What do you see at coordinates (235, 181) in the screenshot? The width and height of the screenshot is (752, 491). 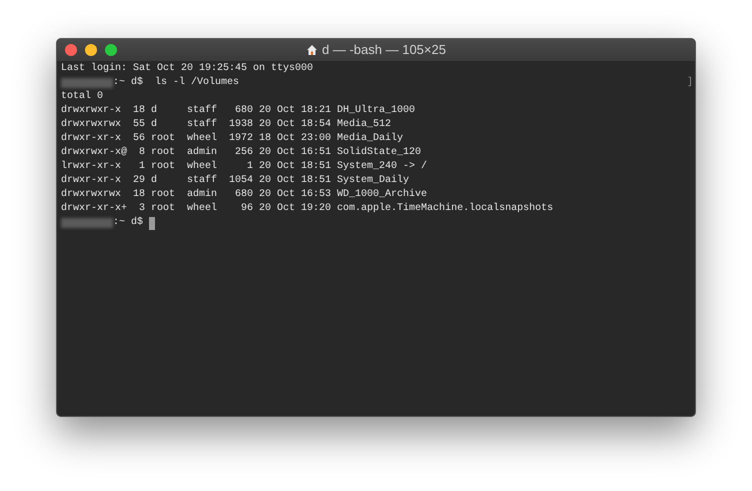 I see `output-line: drwxr-xr-x 29 d staff 1054 20 Oct 18:51 System_Daily` at bounding box center [235, 181].